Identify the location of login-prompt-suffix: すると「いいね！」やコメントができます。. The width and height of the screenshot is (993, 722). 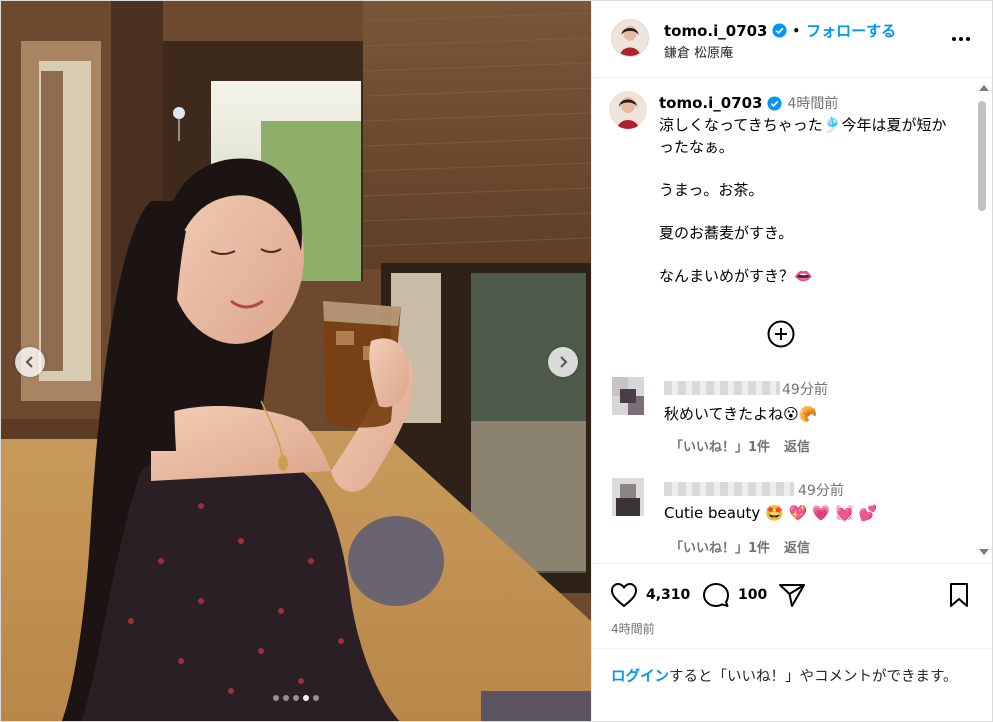
(813, 677).